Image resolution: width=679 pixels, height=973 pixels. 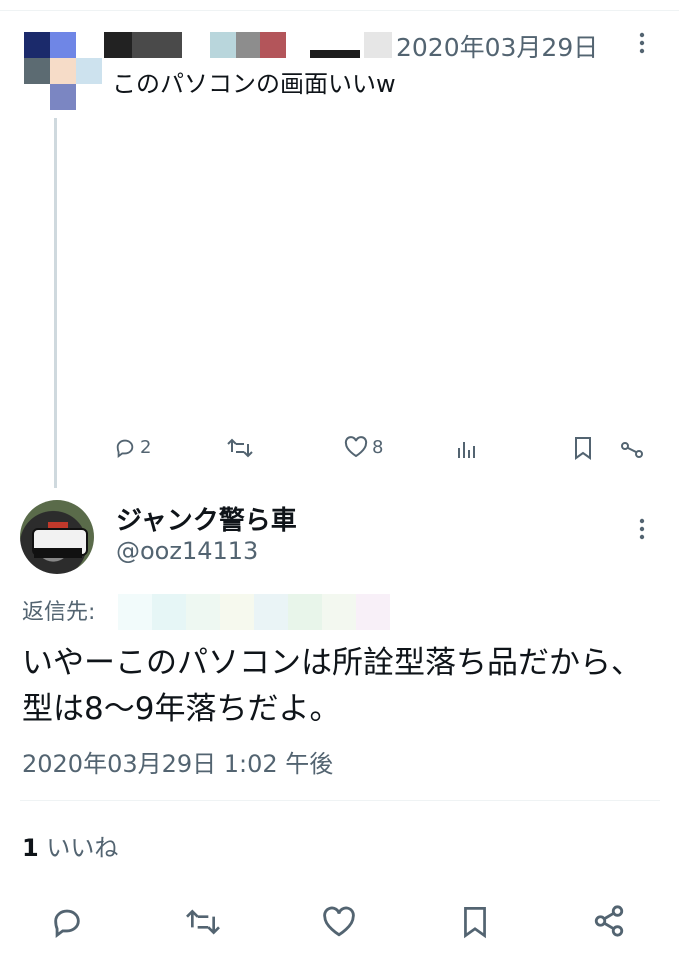 What do you see at coordinates (497, 46) in the screenshot?
I see `quoted-timestamp: 2020年03月29日` at bounding box center [497, 46].